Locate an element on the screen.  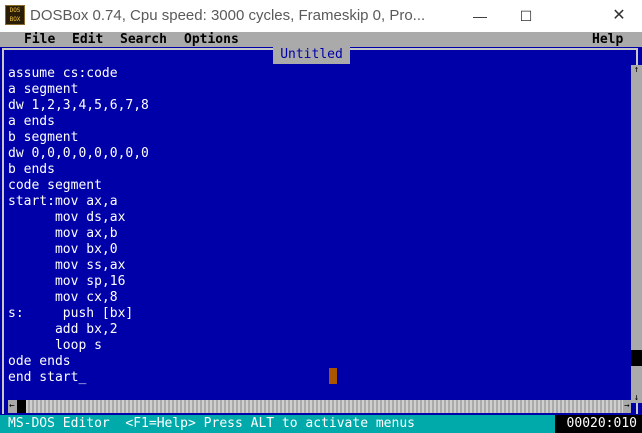
dosbox-icon-label: DOS BOX is located at coordinates (15, 15).